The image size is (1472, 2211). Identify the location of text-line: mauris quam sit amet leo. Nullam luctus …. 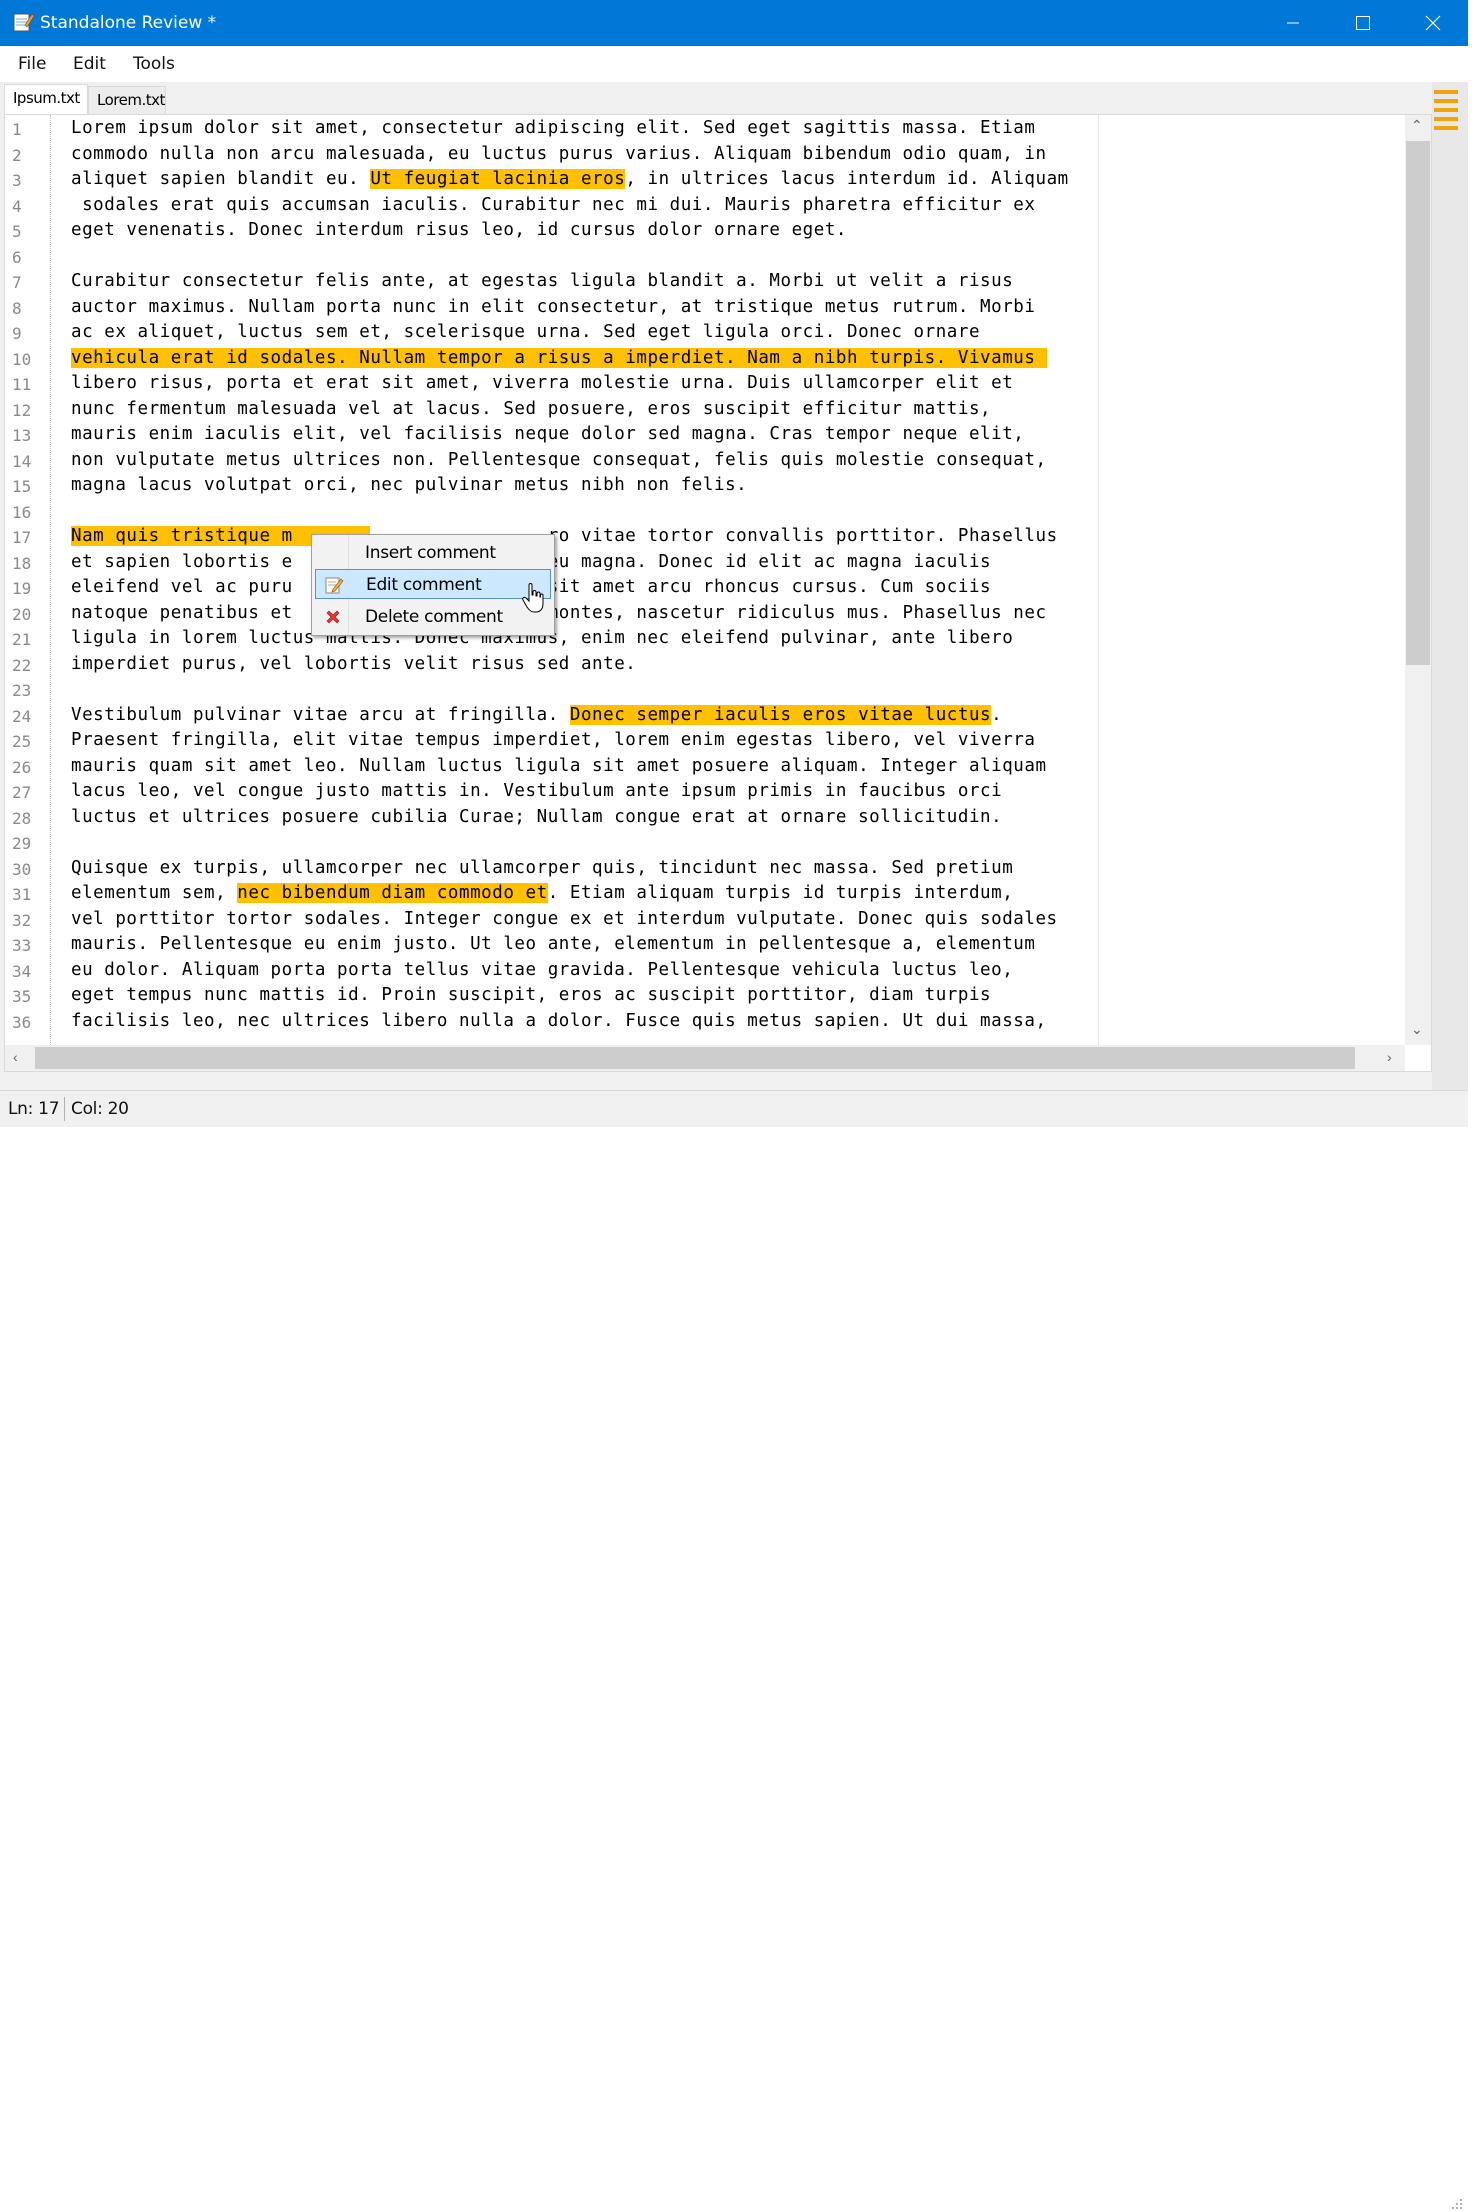
(559, 766).